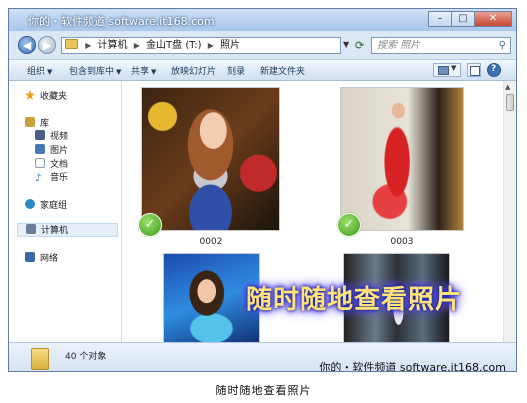  I want to click on sidebar-item-label: 库, so click(45, 124).